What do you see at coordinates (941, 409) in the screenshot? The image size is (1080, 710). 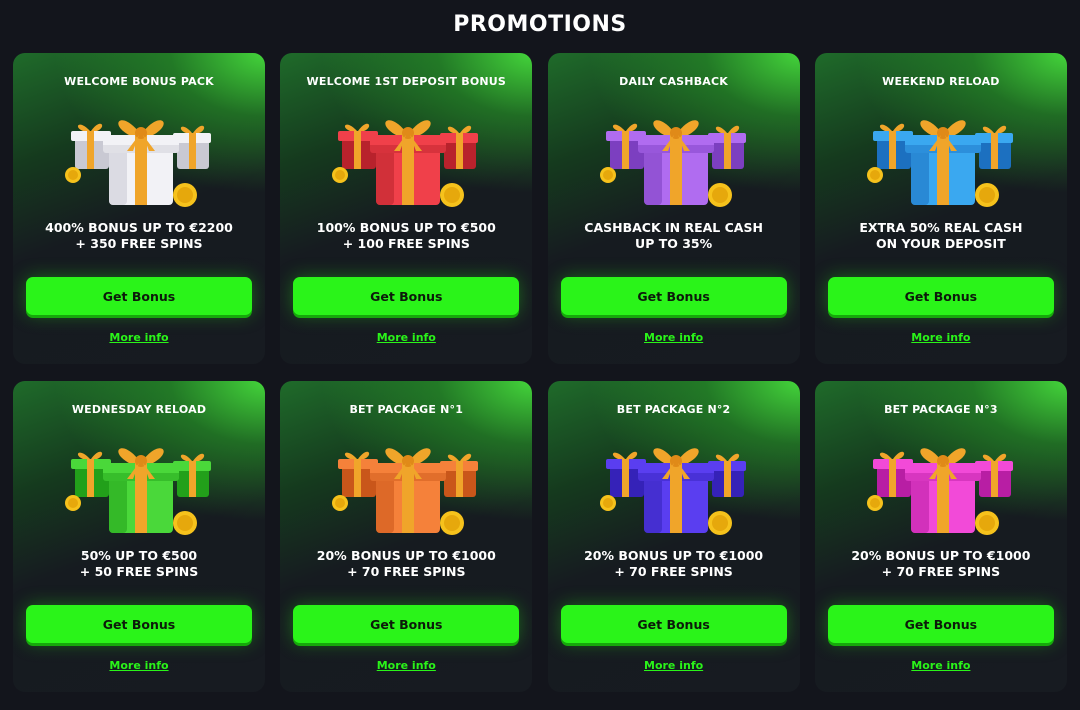 I see `promo-title: BET PACKAGE N°3` at bounding box center [941, 409].